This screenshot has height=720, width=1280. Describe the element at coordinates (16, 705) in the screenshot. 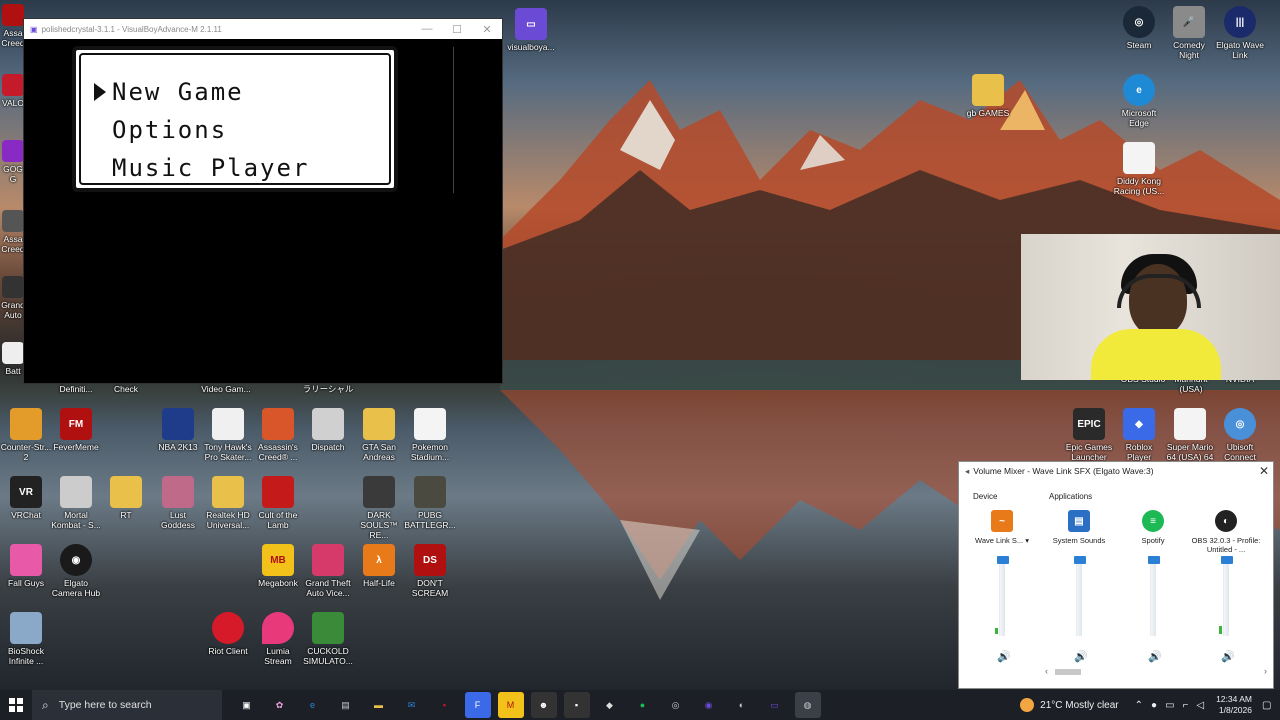

I see `start-button` at that location.